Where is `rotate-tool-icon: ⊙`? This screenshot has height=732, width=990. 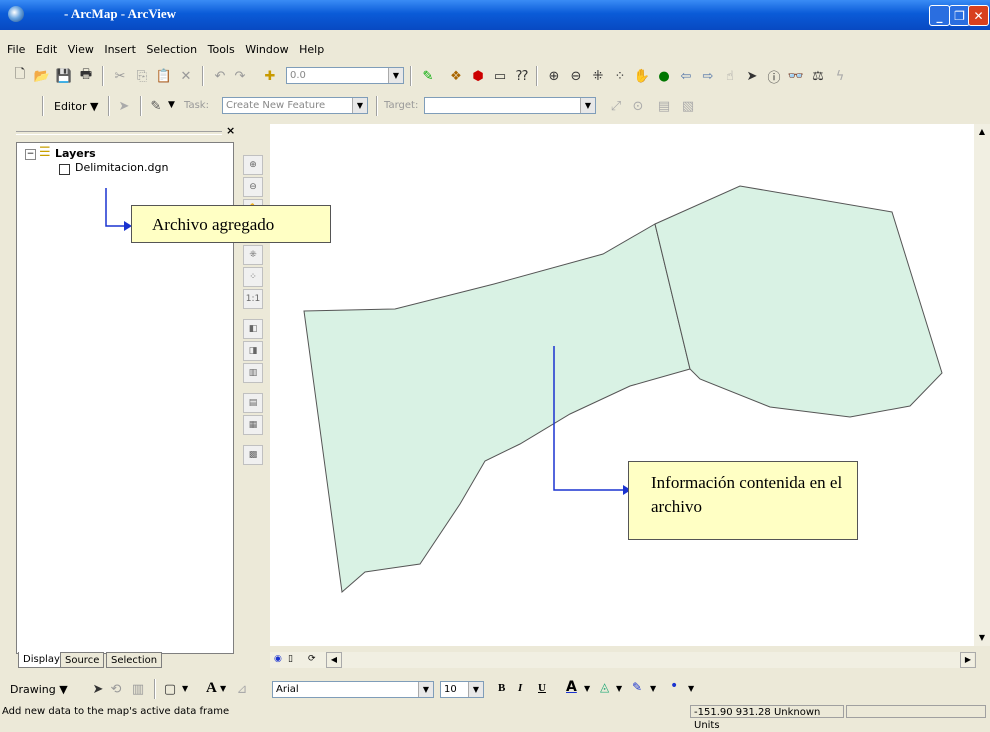
rotate-tool-icon: ⊙ is located at coordinates (638, 106).